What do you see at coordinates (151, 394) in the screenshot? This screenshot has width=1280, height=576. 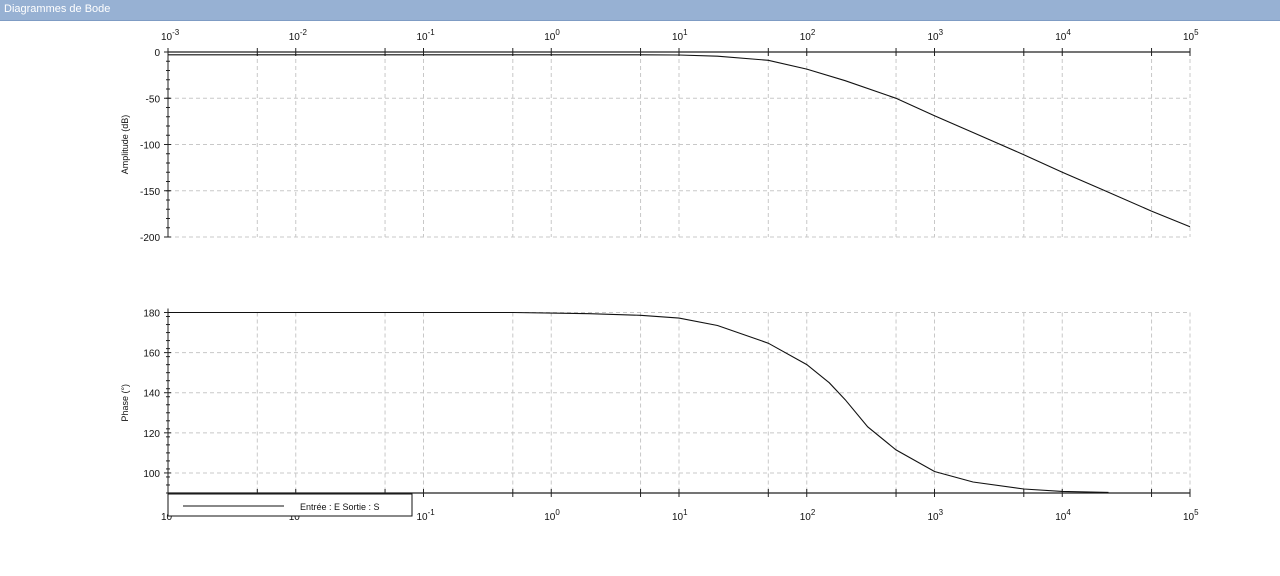 I see `y-tick-label: 140` at bounding box center [151, 394].